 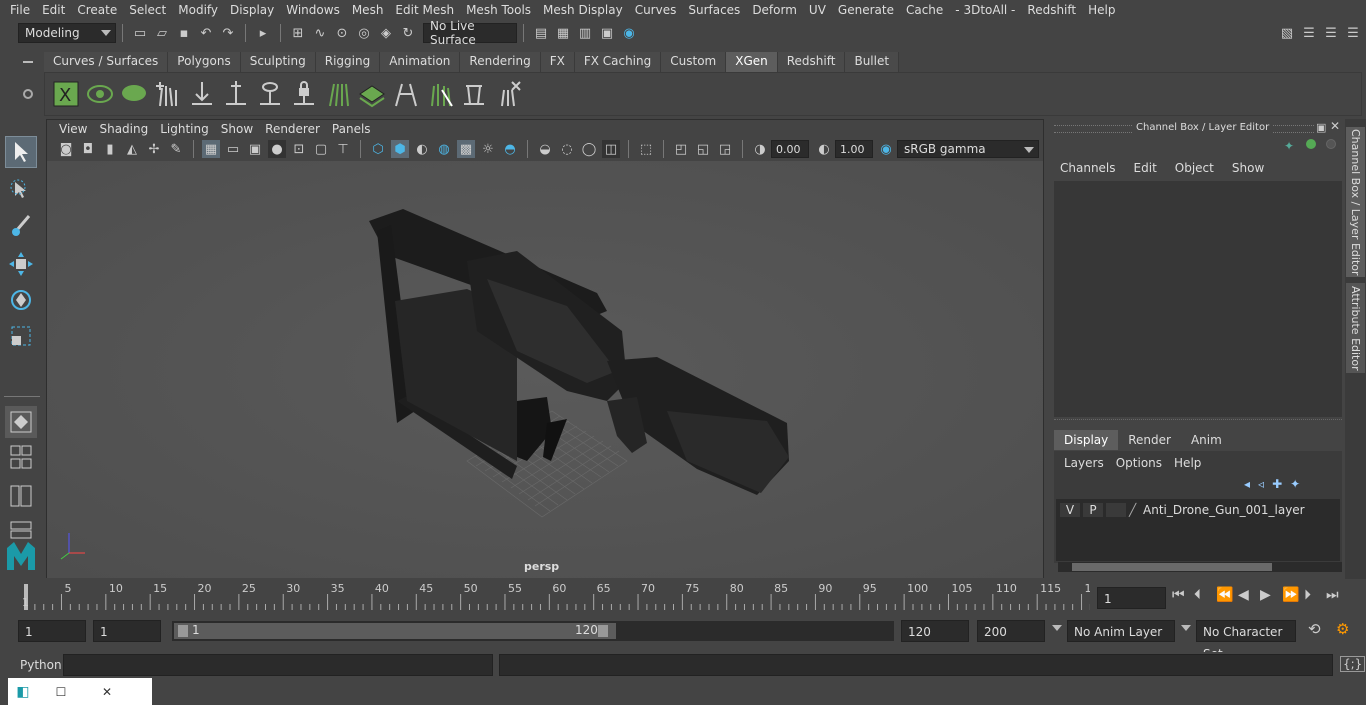 I want to click on side-tab-channel-box: Channel Box / Layer Editor, so click(x=1355, y=202).